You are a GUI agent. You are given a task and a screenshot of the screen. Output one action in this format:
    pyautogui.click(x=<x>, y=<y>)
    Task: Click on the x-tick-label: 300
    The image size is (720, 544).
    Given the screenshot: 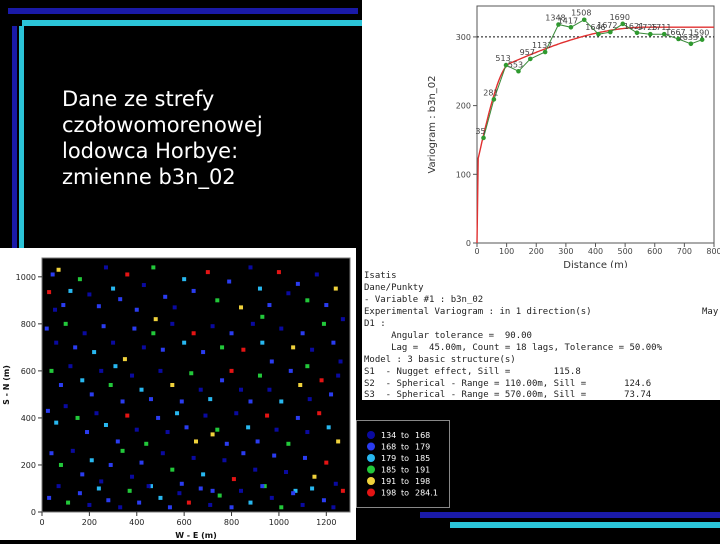 What is the action you would take?
    pyautogui.click(x=565, y=251)
    